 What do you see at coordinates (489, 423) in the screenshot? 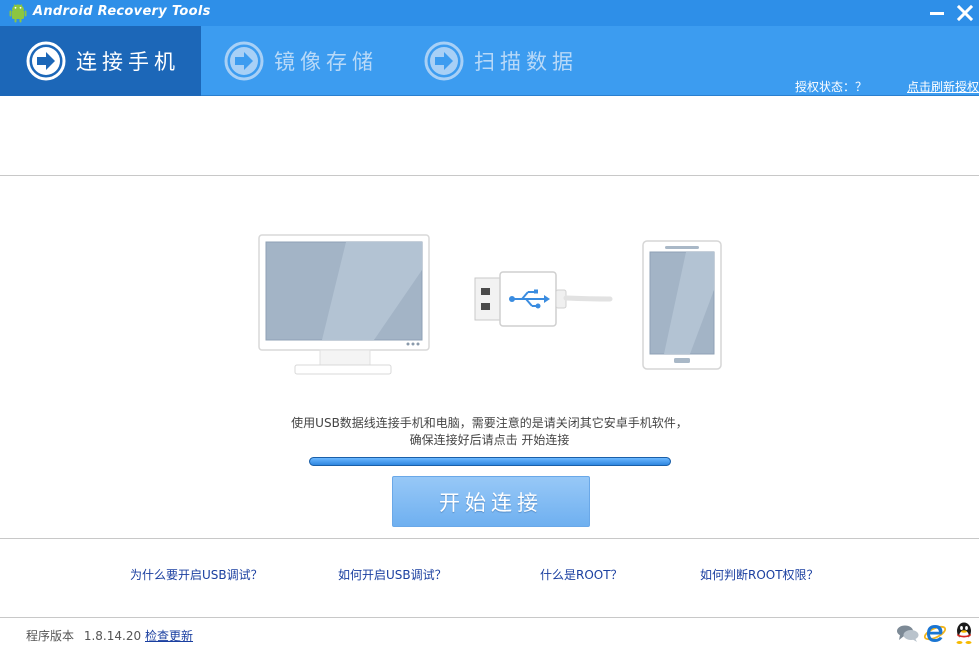
I see `instruction-text: 使用USB数据线连接手机和电脑，需要注意的是请关闭其它安卓手机软件，` at bounding box center [489, 423].